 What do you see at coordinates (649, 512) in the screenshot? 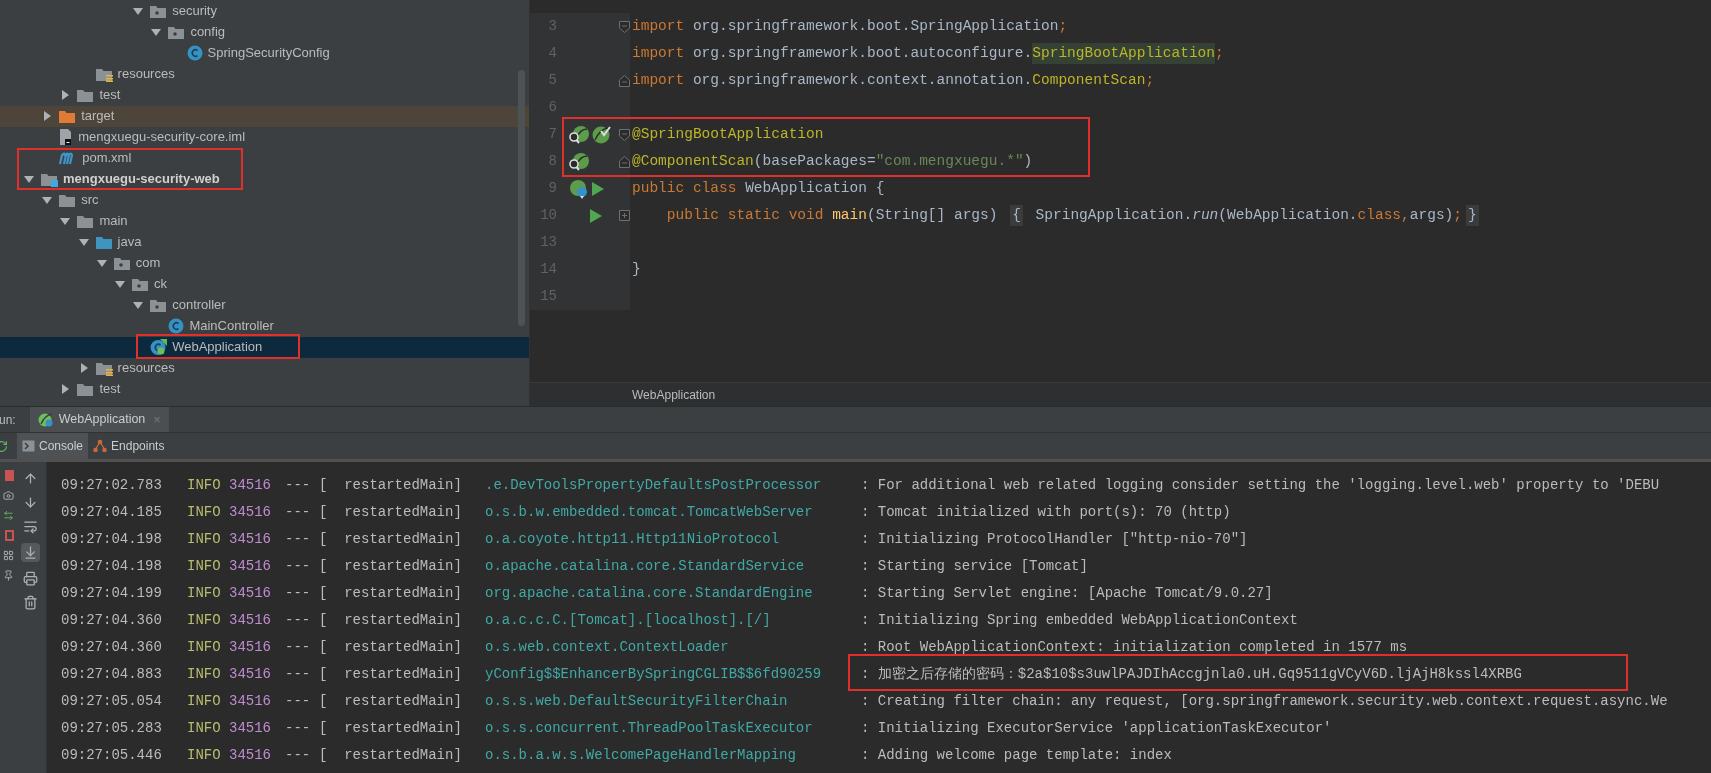
I see `log-logger: o.s.b.w.embedded.tomcat.TomcatWebServer` at bounding box center [649, 512].